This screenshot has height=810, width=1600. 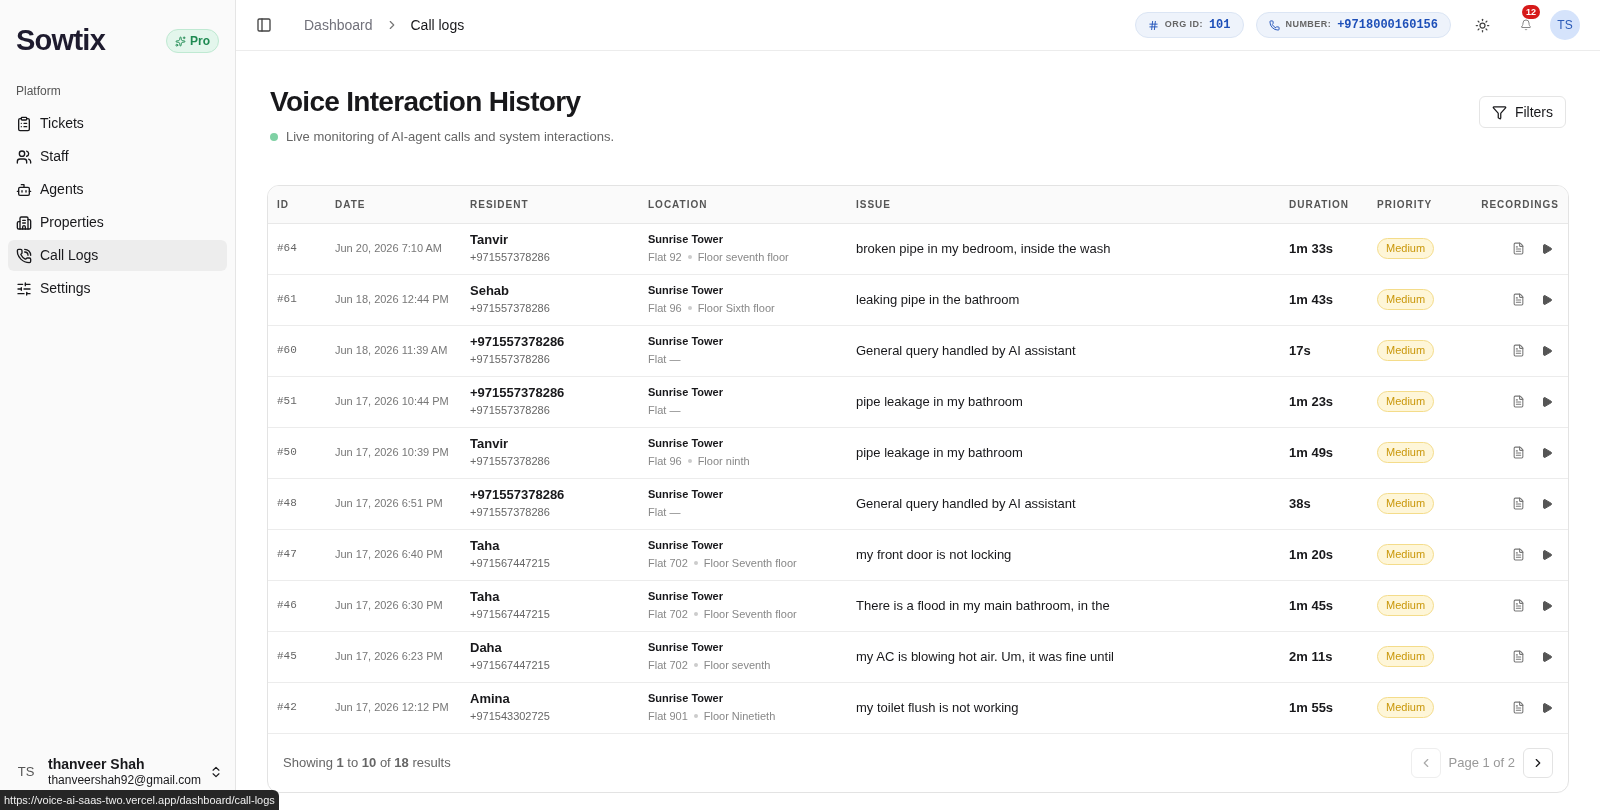 I want to click on phone-icon, so click(x=1274, y=25).